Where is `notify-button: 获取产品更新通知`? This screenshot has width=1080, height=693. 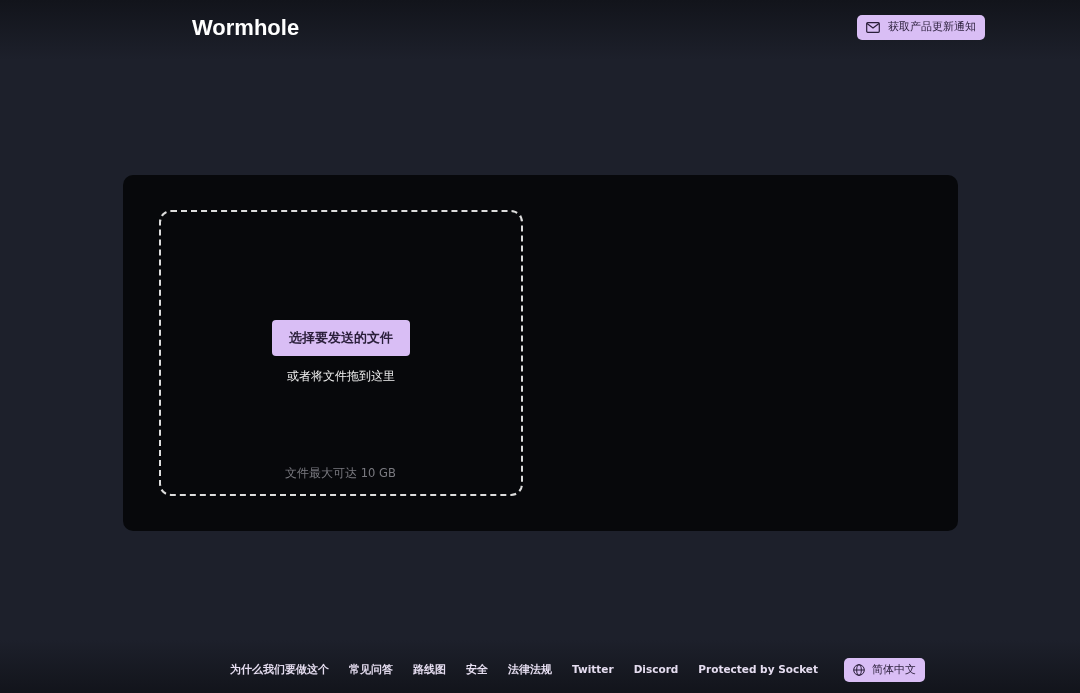
notify-button: 获取产品更新通知 is located at coordinates (921, 27).